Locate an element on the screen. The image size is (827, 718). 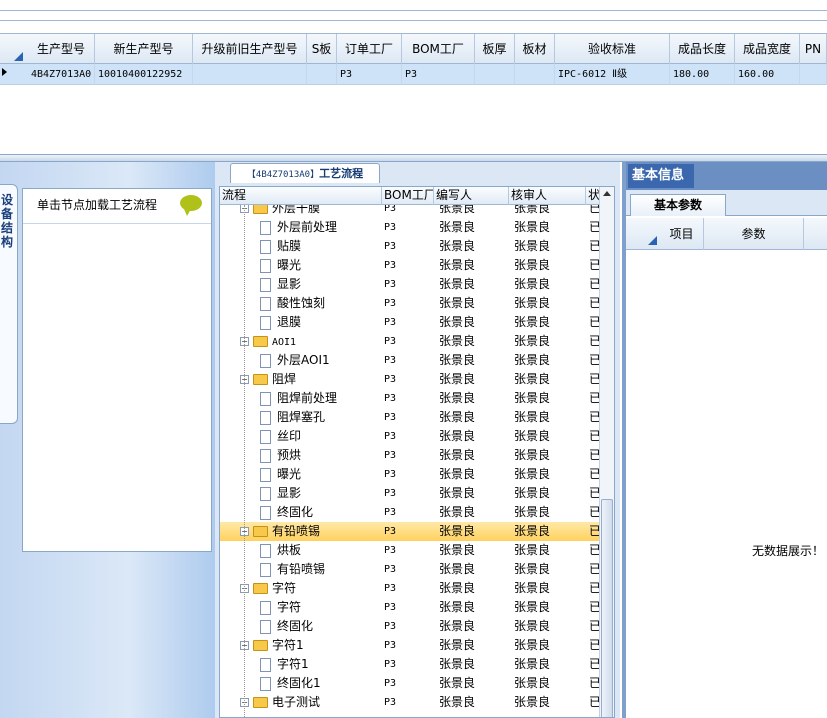
column-header: 核审人 is located at coordinates (547, 196).